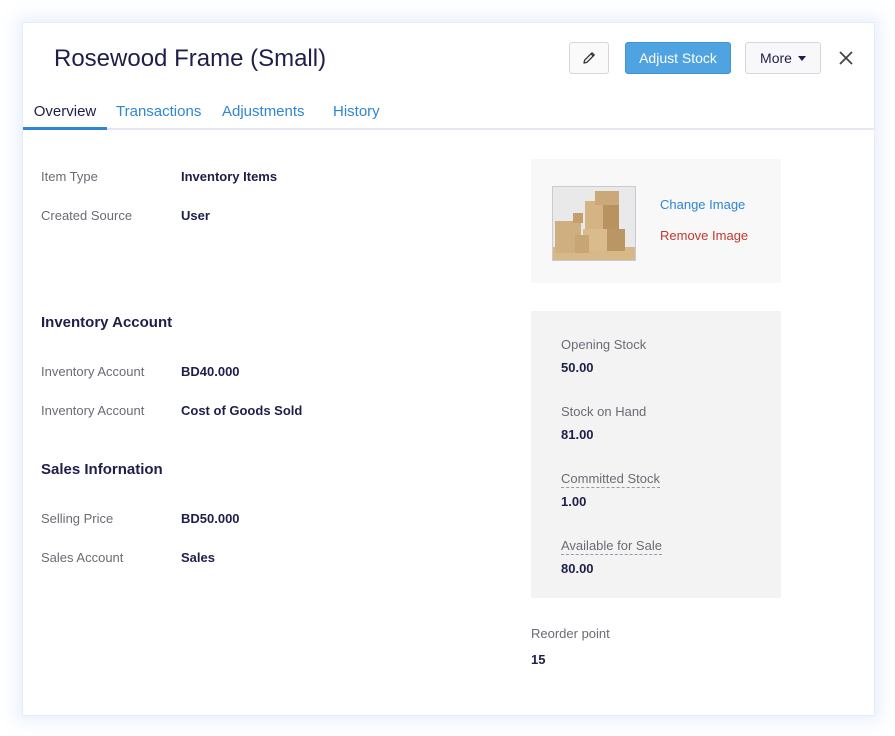 Image resolution: width=895 pixels, height=736 pixels. I want to click on more-button: More, so click(783, 58).